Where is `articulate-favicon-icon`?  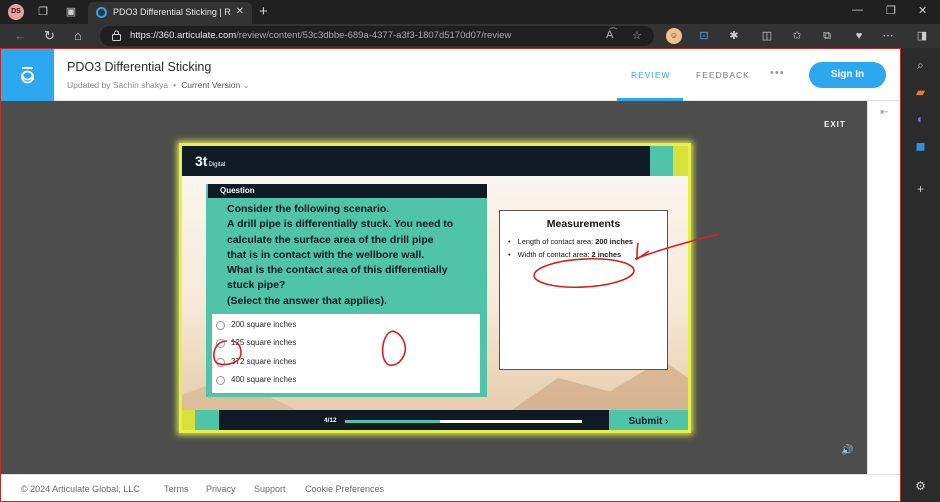
articulate-favicon-icon is located at coordinates (101, 12).